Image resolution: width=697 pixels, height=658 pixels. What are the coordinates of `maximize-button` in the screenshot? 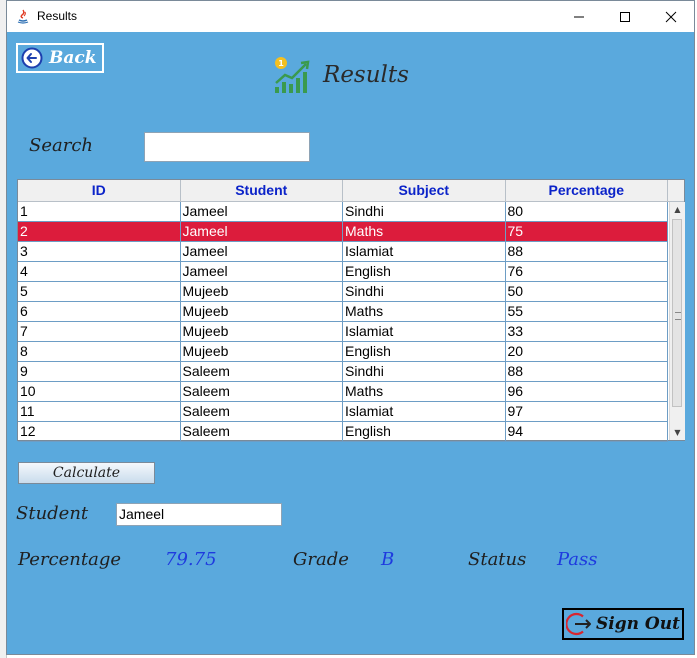 It's located at (625, 16).